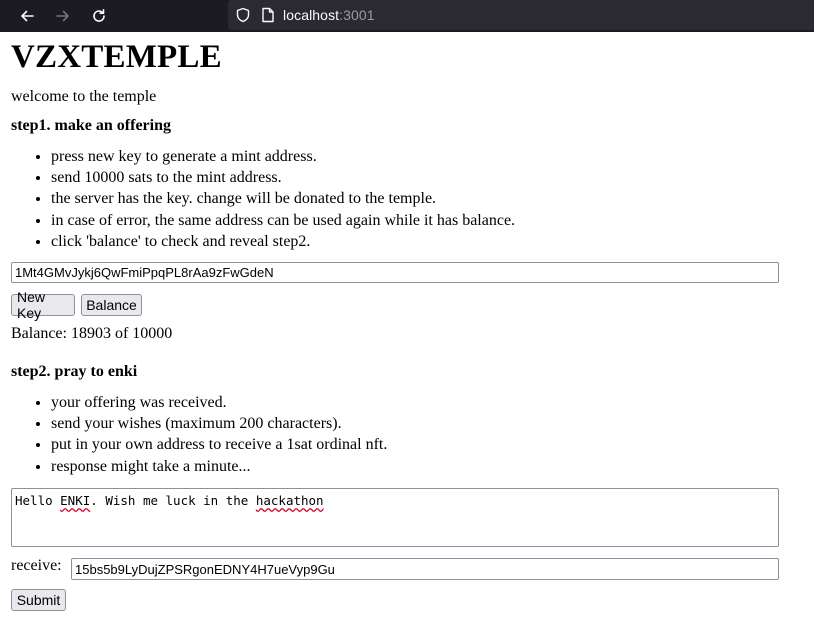  I want to click on reload-button, so click(99, 16).